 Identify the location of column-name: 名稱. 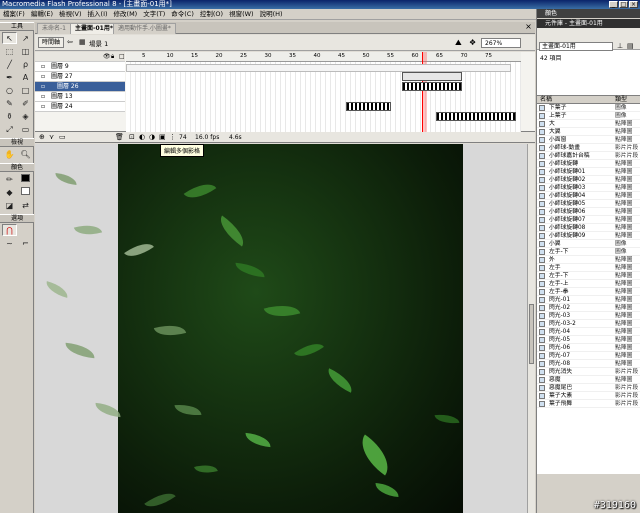
(546, 100).